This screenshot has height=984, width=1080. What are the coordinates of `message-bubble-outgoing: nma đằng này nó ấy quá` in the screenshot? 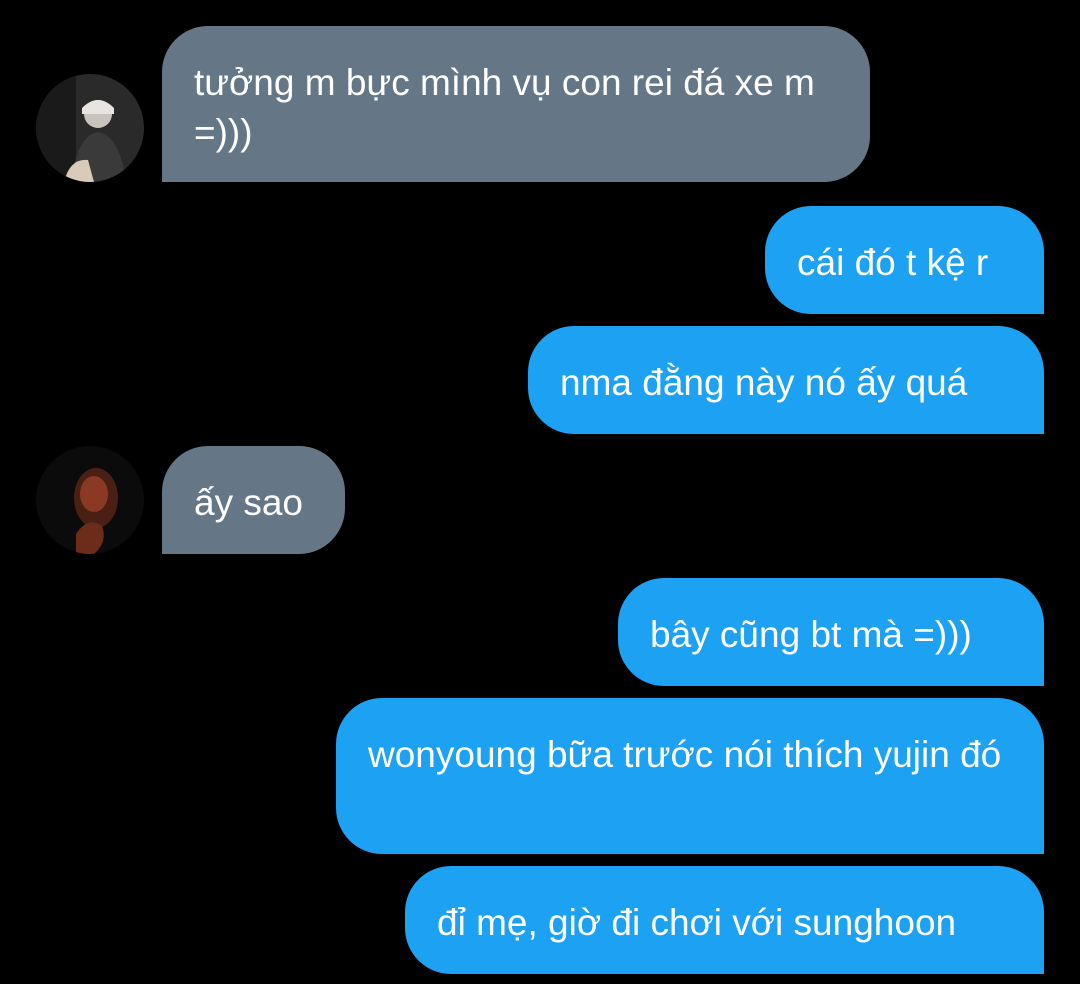 It's located at (786, 380).